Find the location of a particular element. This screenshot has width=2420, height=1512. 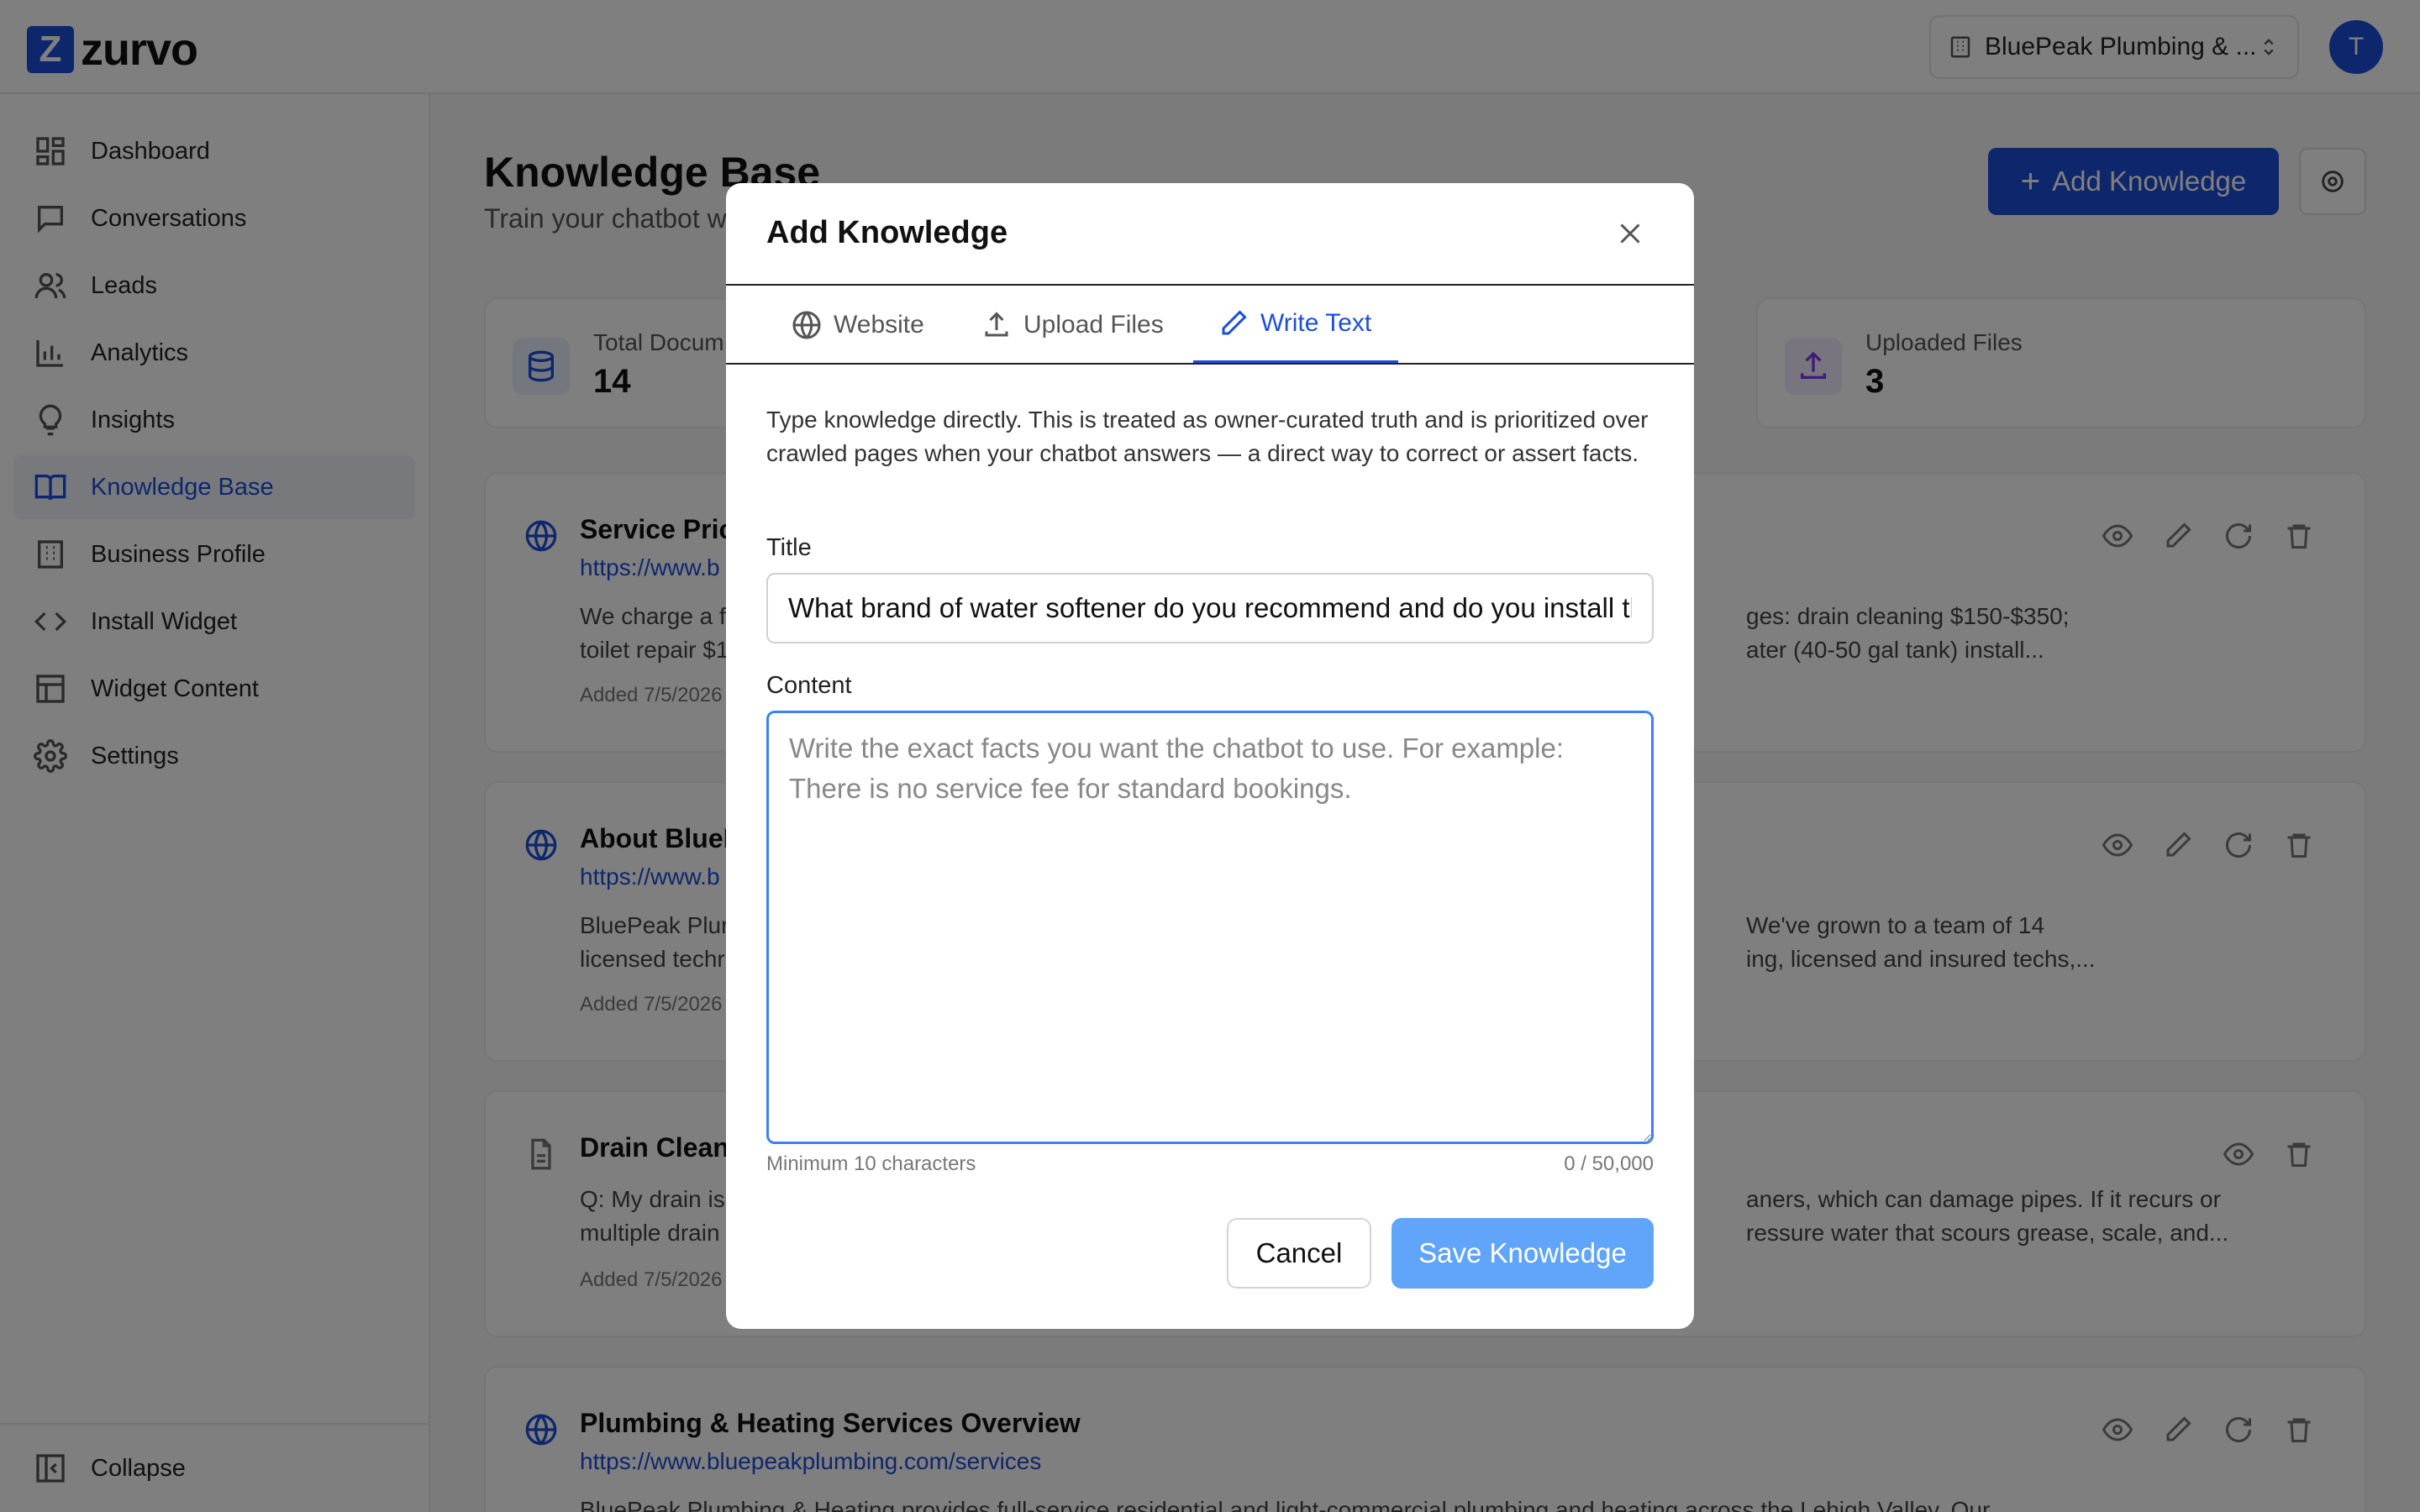

pen-icon is located at coordinates (1234, 321).